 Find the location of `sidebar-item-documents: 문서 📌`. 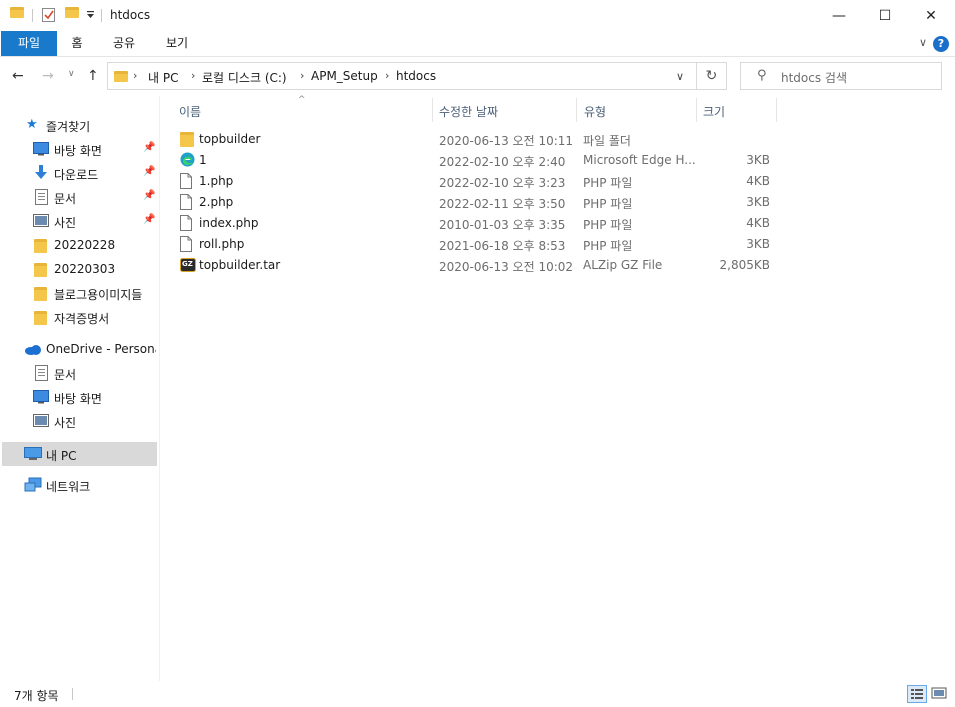

sidebar-item-documents: 문서 📌 is located at coordinates (78, 197).